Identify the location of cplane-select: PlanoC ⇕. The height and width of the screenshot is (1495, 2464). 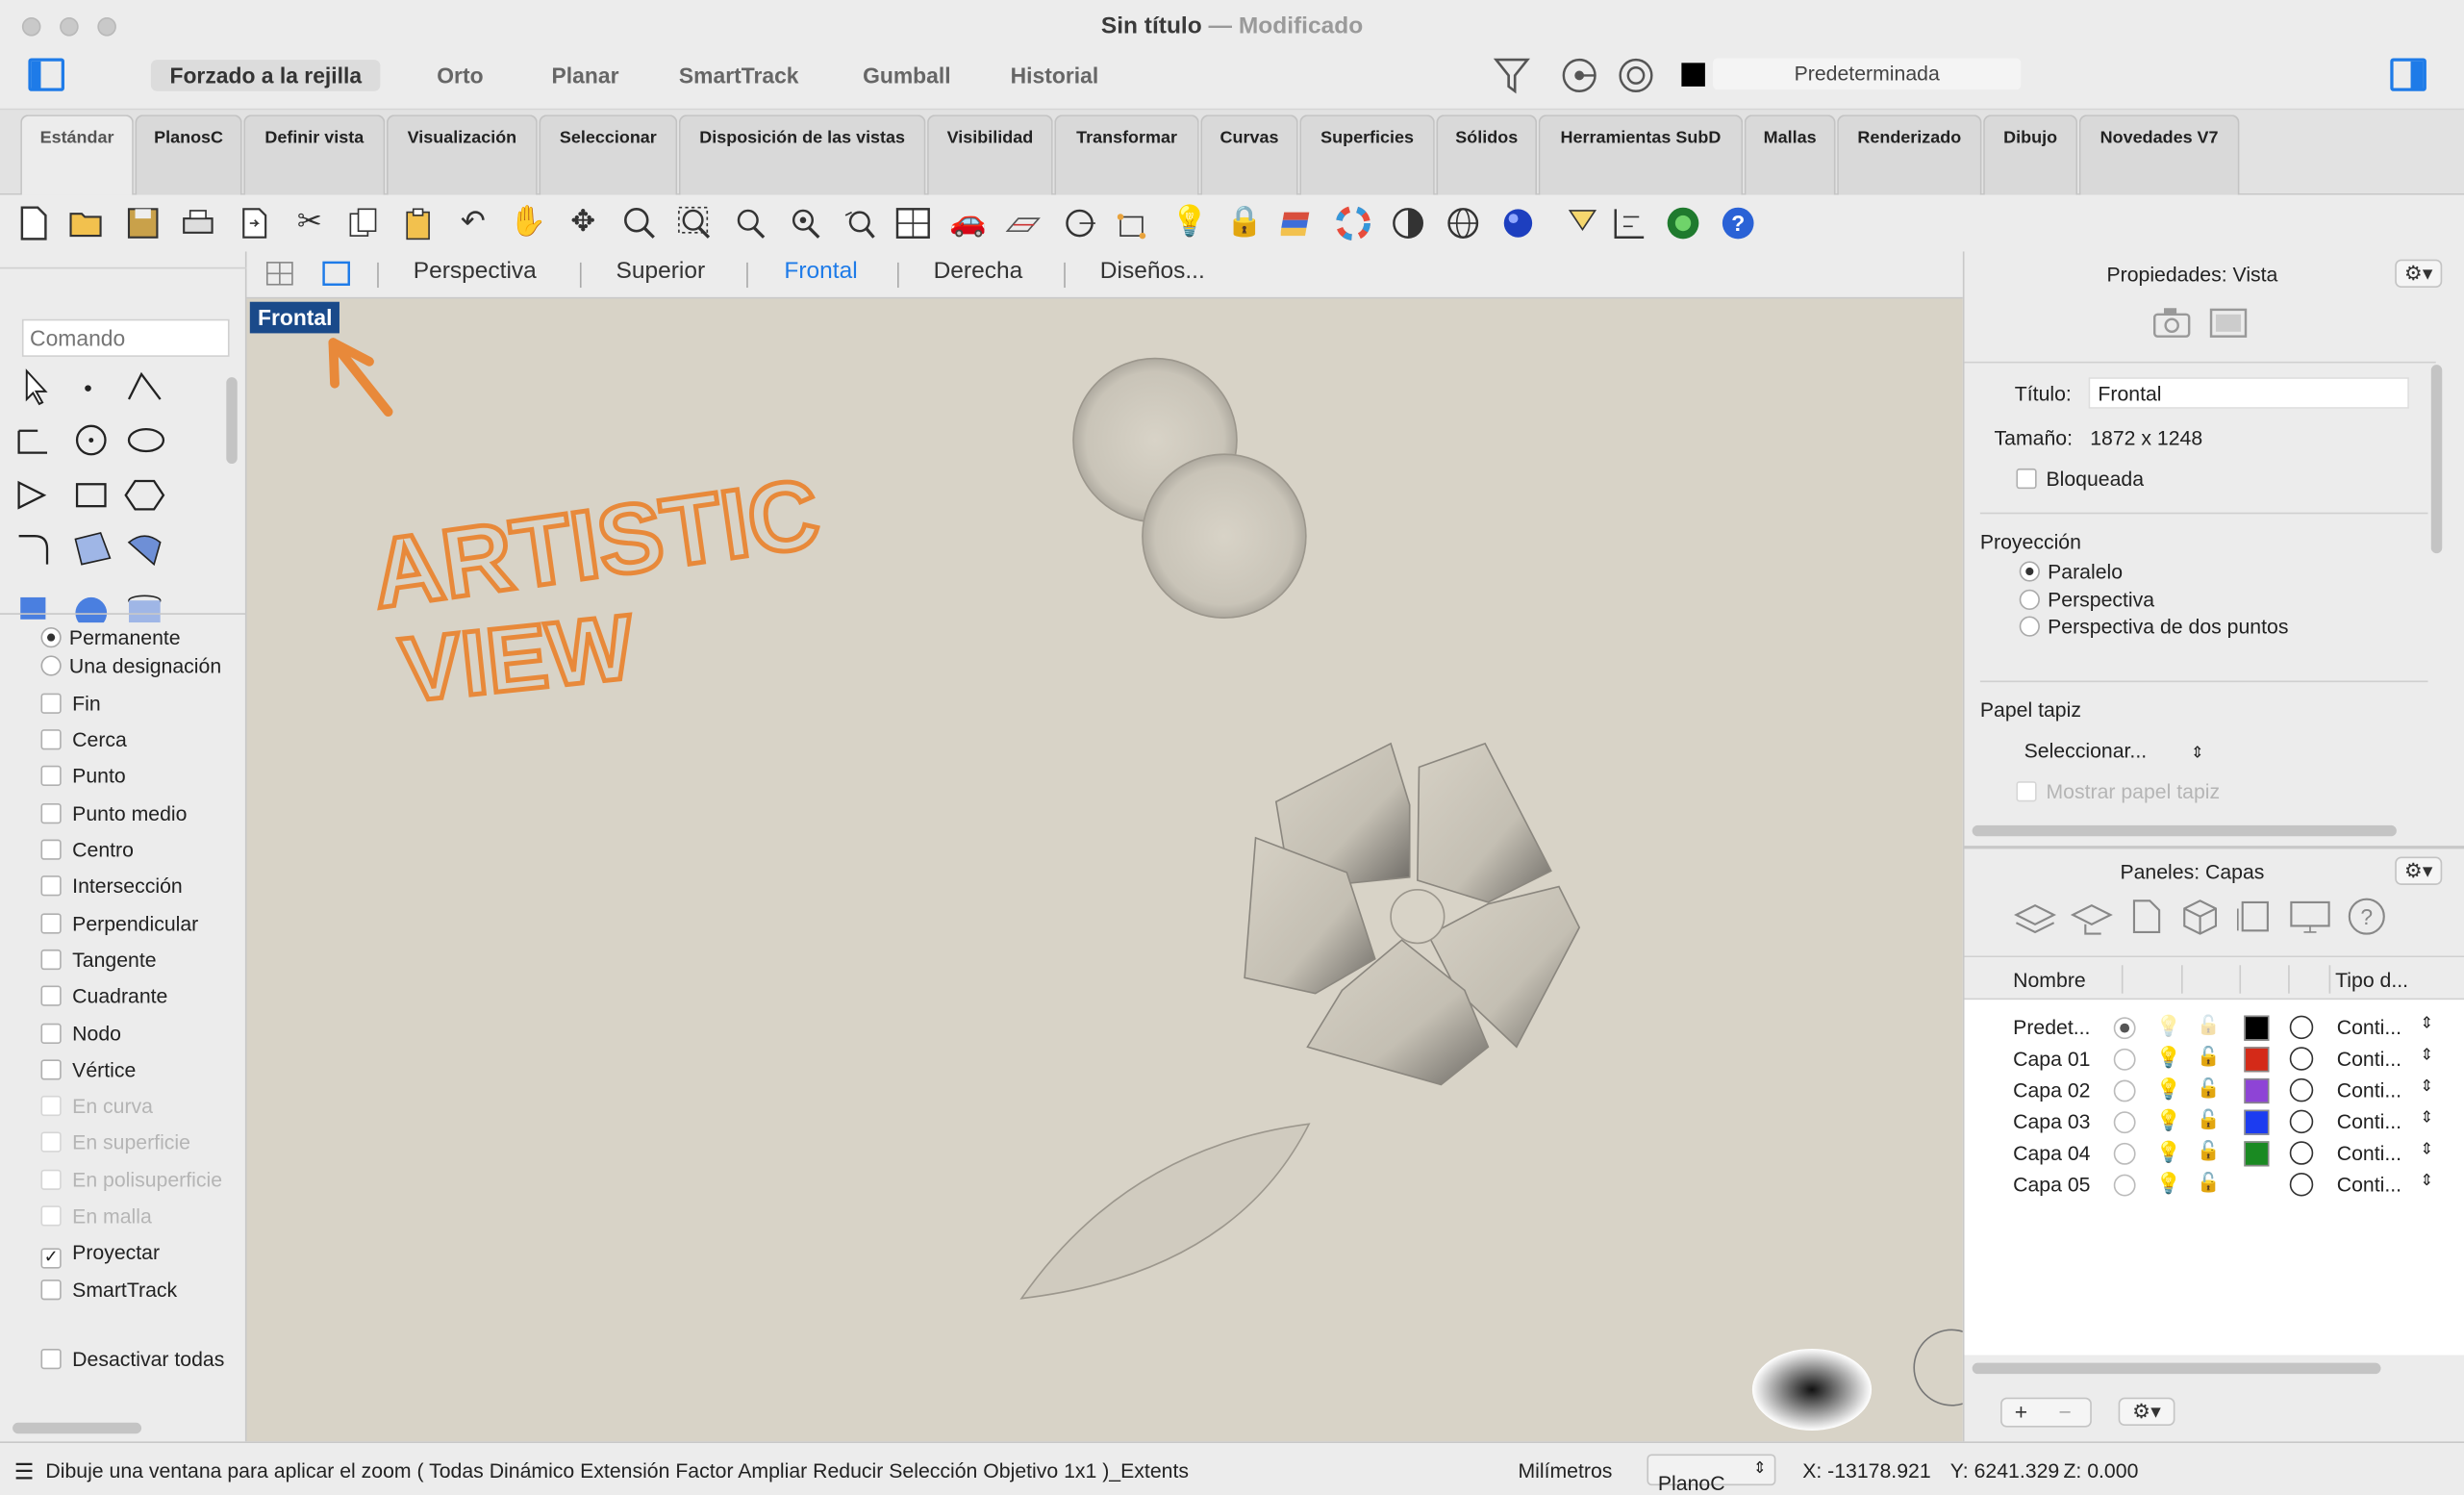
(1711, 1474).